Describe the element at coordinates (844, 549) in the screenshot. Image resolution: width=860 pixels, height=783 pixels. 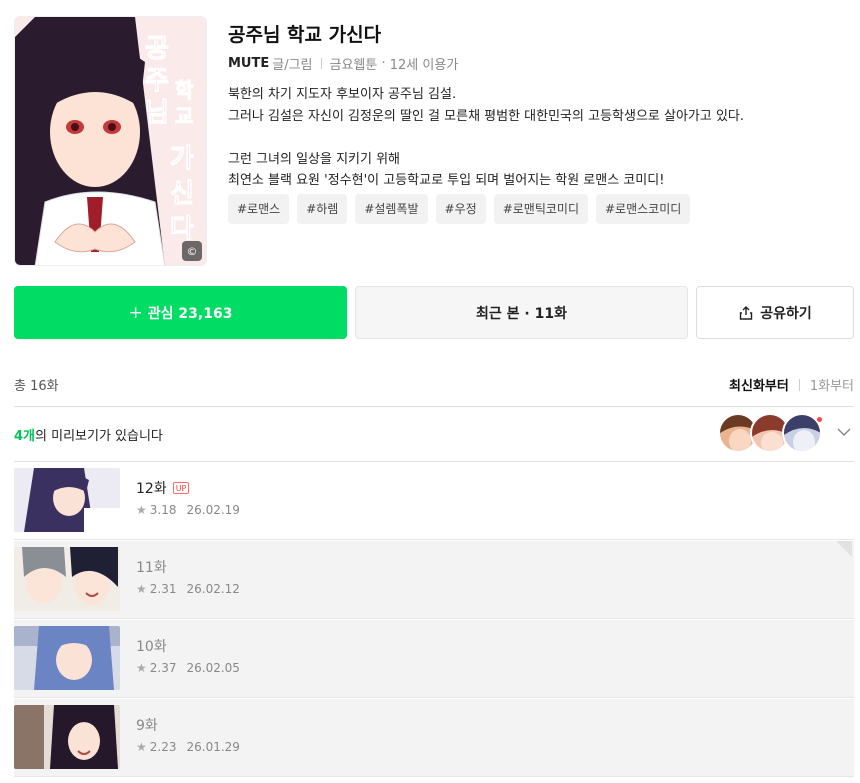
I see `bookmark-icon` at that location.